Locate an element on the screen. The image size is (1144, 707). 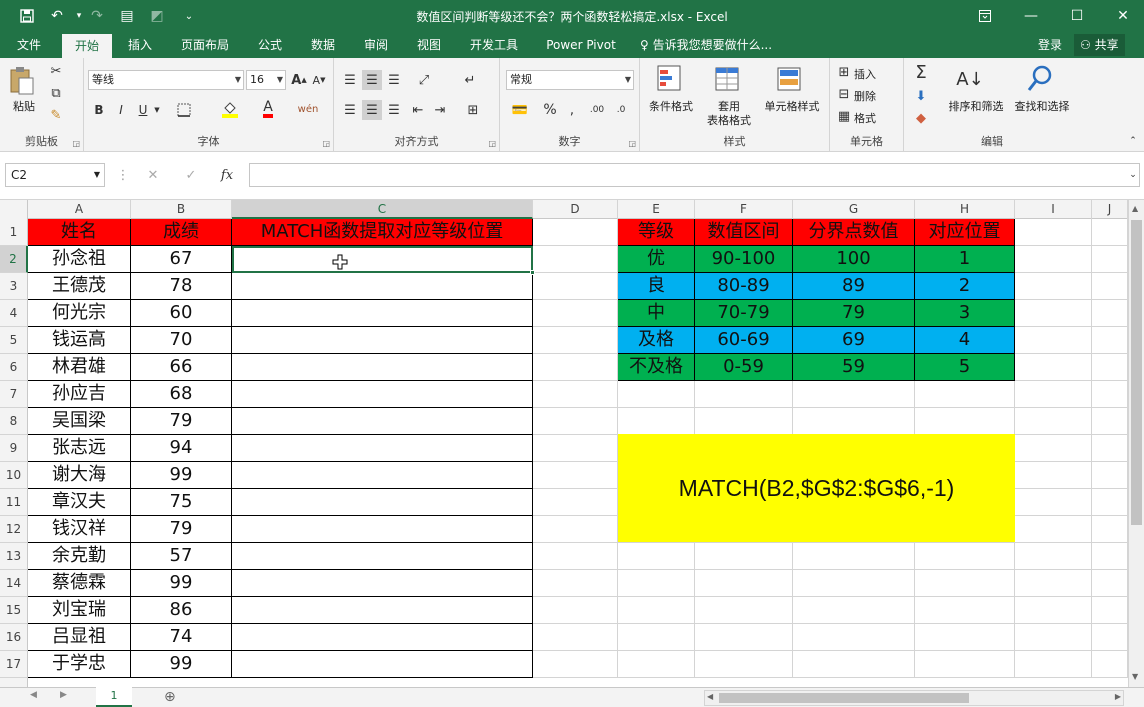
insert-cells-icon: ⊞ is located at coordinates (844, 72).